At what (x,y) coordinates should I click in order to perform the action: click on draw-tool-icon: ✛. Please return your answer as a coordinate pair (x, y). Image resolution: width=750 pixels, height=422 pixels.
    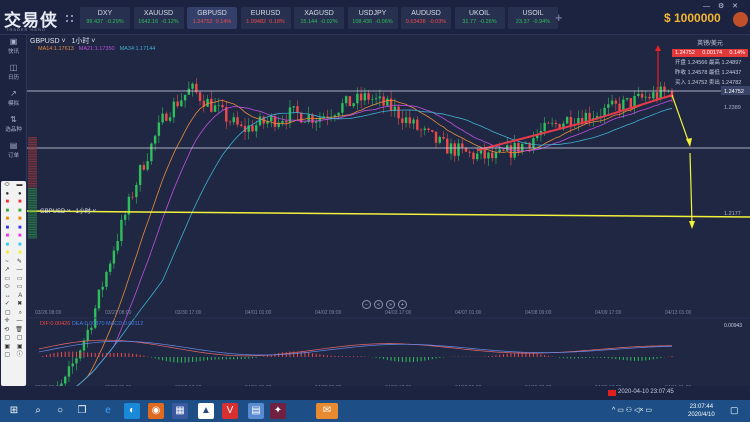
    Looking at the image, I should click on (6, 321).